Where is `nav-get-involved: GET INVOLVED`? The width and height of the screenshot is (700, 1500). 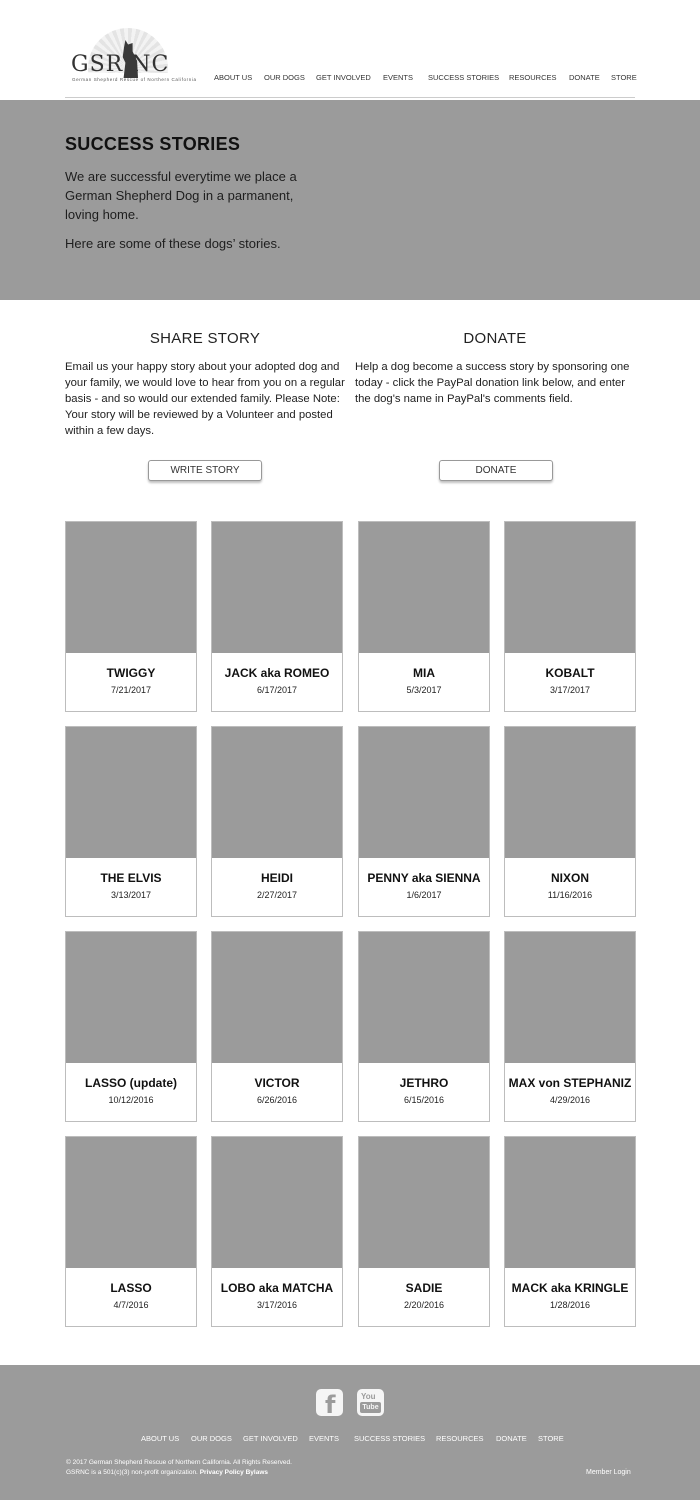
nav-get-involved: GET INVOLVED is located at coordinates (343, 77).